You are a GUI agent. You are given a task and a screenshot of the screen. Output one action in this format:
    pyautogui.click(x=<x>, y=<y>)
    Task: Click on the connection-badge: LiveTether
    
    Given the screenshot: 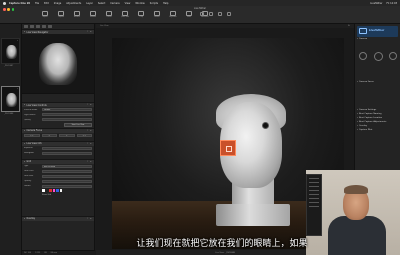 What is the action you would take?
    pyautogui.click(x=377, y=31)
    